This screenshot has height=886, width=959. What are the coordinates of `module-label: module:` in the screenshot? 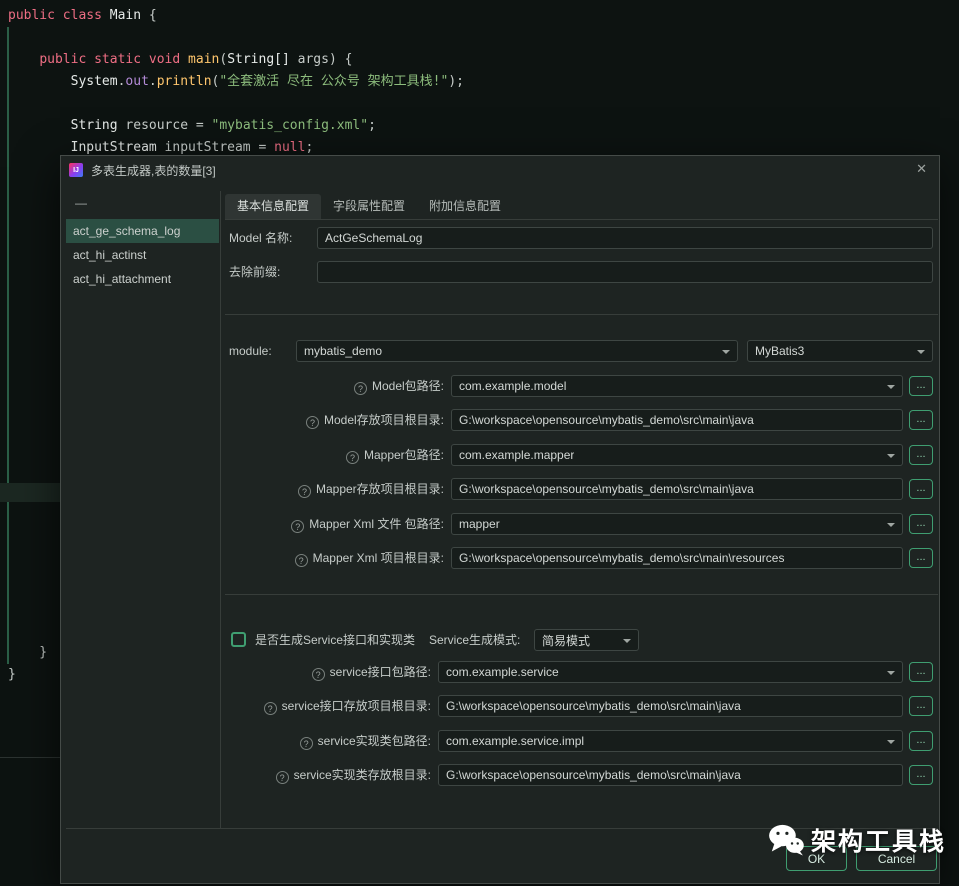 It's located at (250, 351).